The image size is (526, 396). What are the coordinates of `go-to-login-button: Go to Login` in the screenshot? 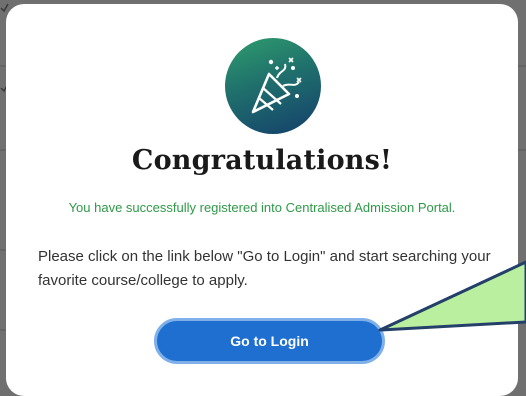 It's located at (269, 341).